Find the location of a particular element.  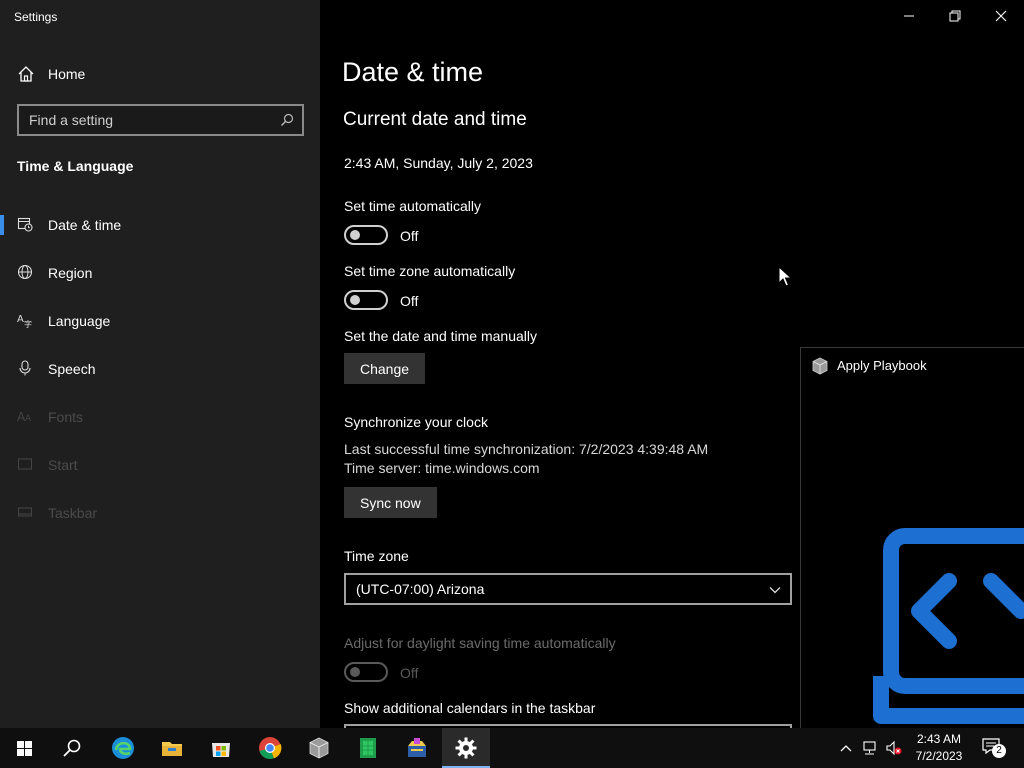

settings-icon is located at coordinates (466, 748).